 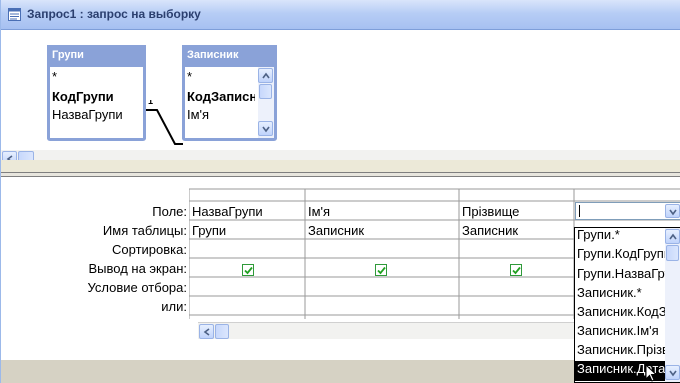 What do you see at coordinates (213, 55) in the screenshot?
I see `field-list-title: Записник` at bounding box center [213, 55].